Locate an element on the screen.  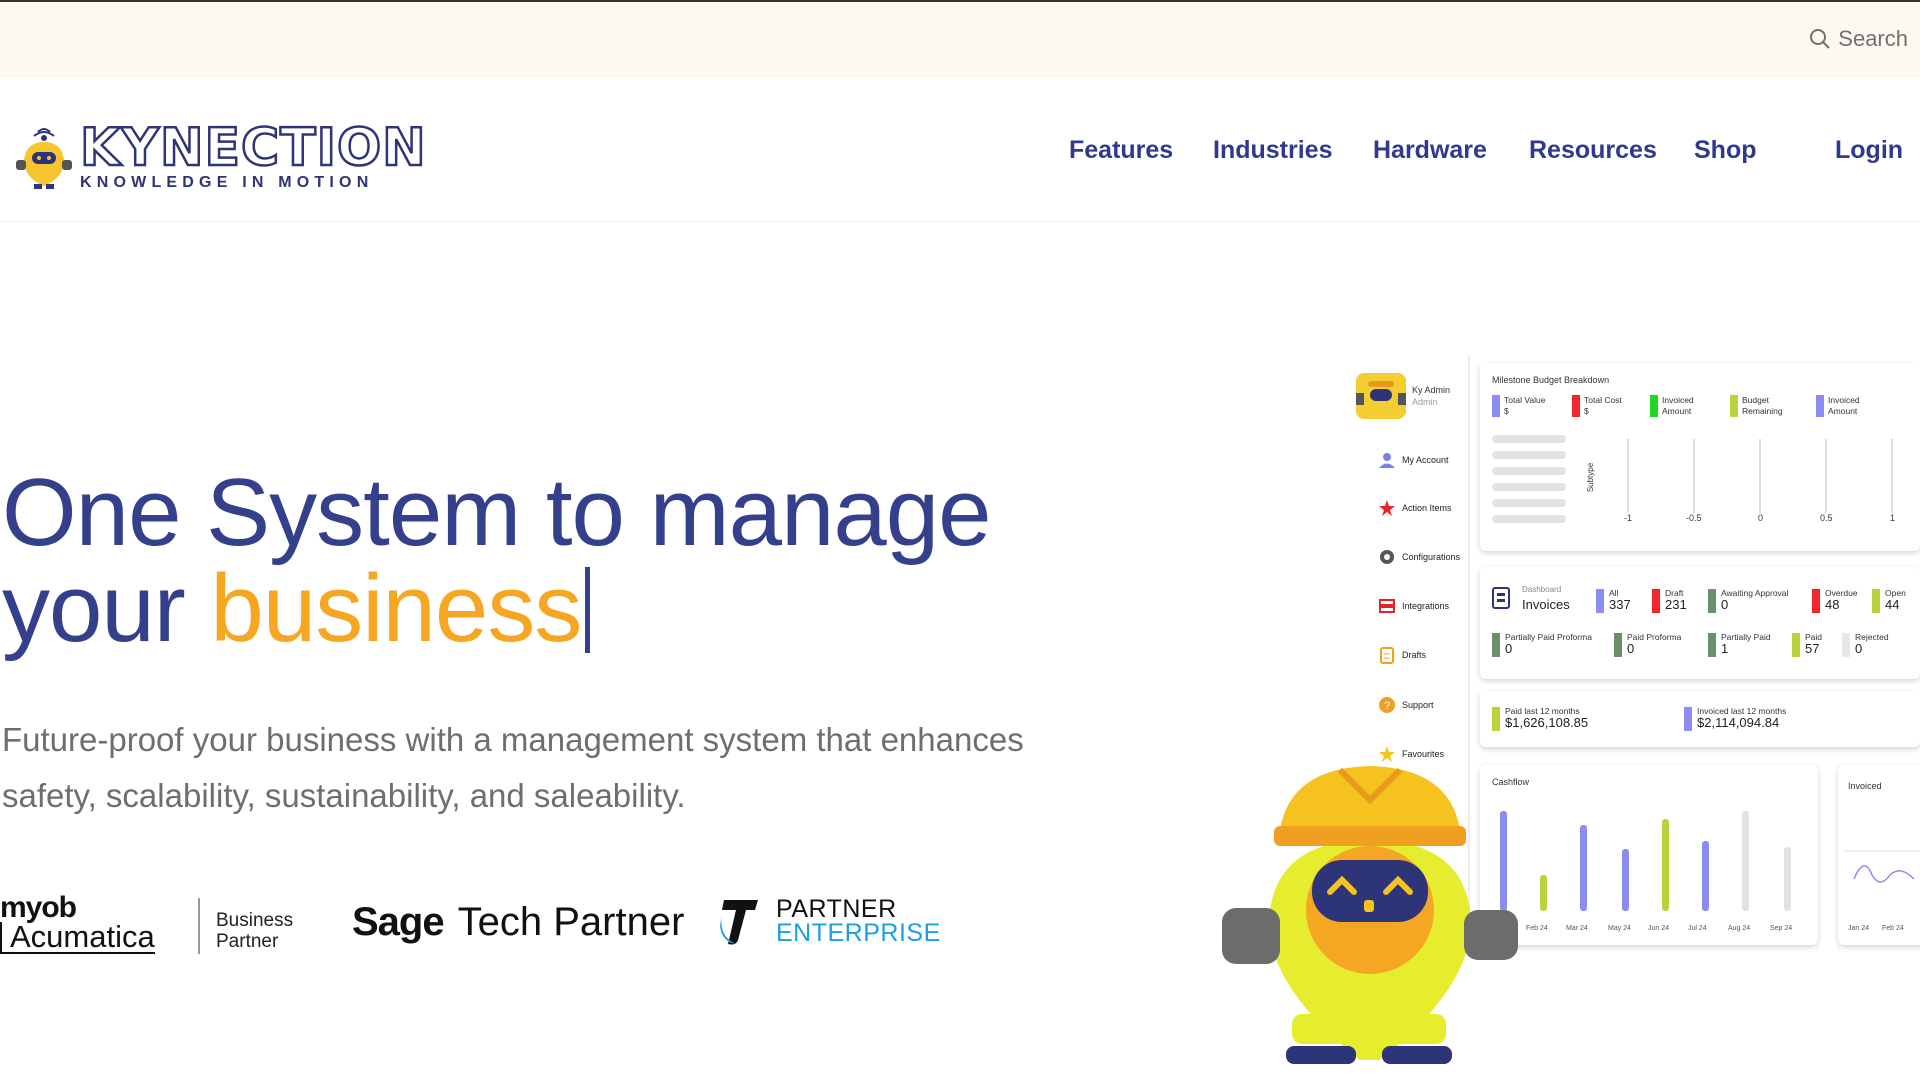
badge-line2: Partner is located at coordinates (247, 941).